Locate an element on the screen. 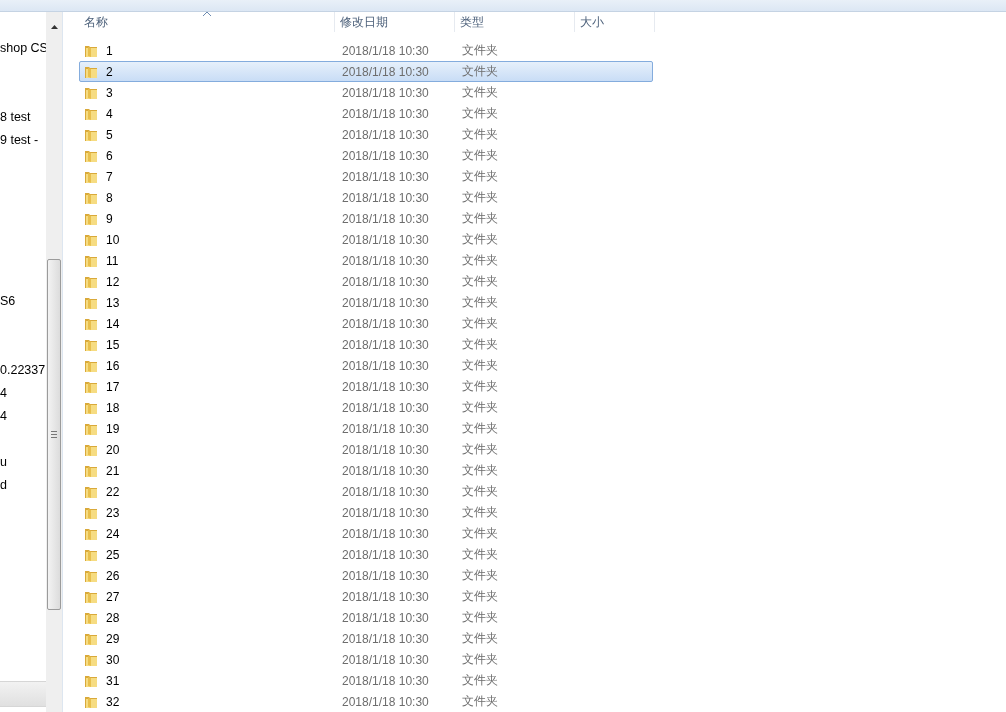 The width and height of the screenshot is (1006, 712). file-row: 29 2018/1/18 10:30 文件夹 is located at coordinates (366, 638).